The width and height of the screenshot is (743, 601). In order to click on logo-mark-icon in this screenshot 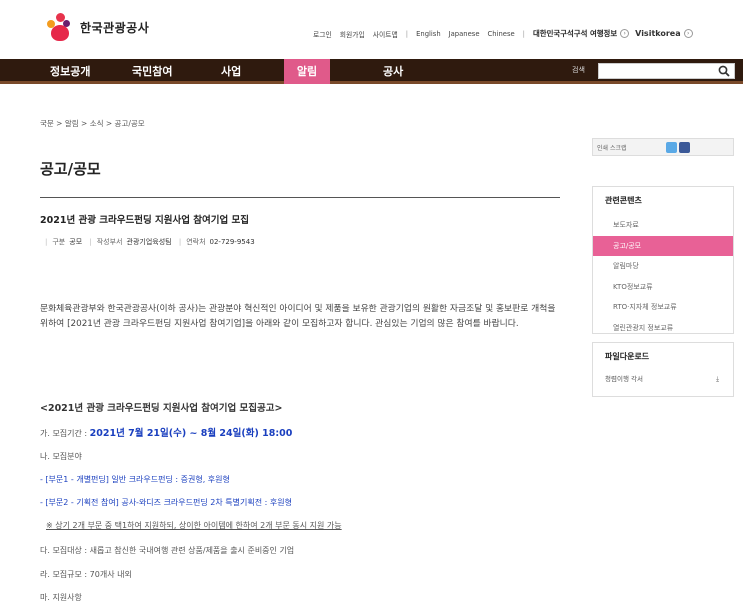, I will do `click(60, 27)`.